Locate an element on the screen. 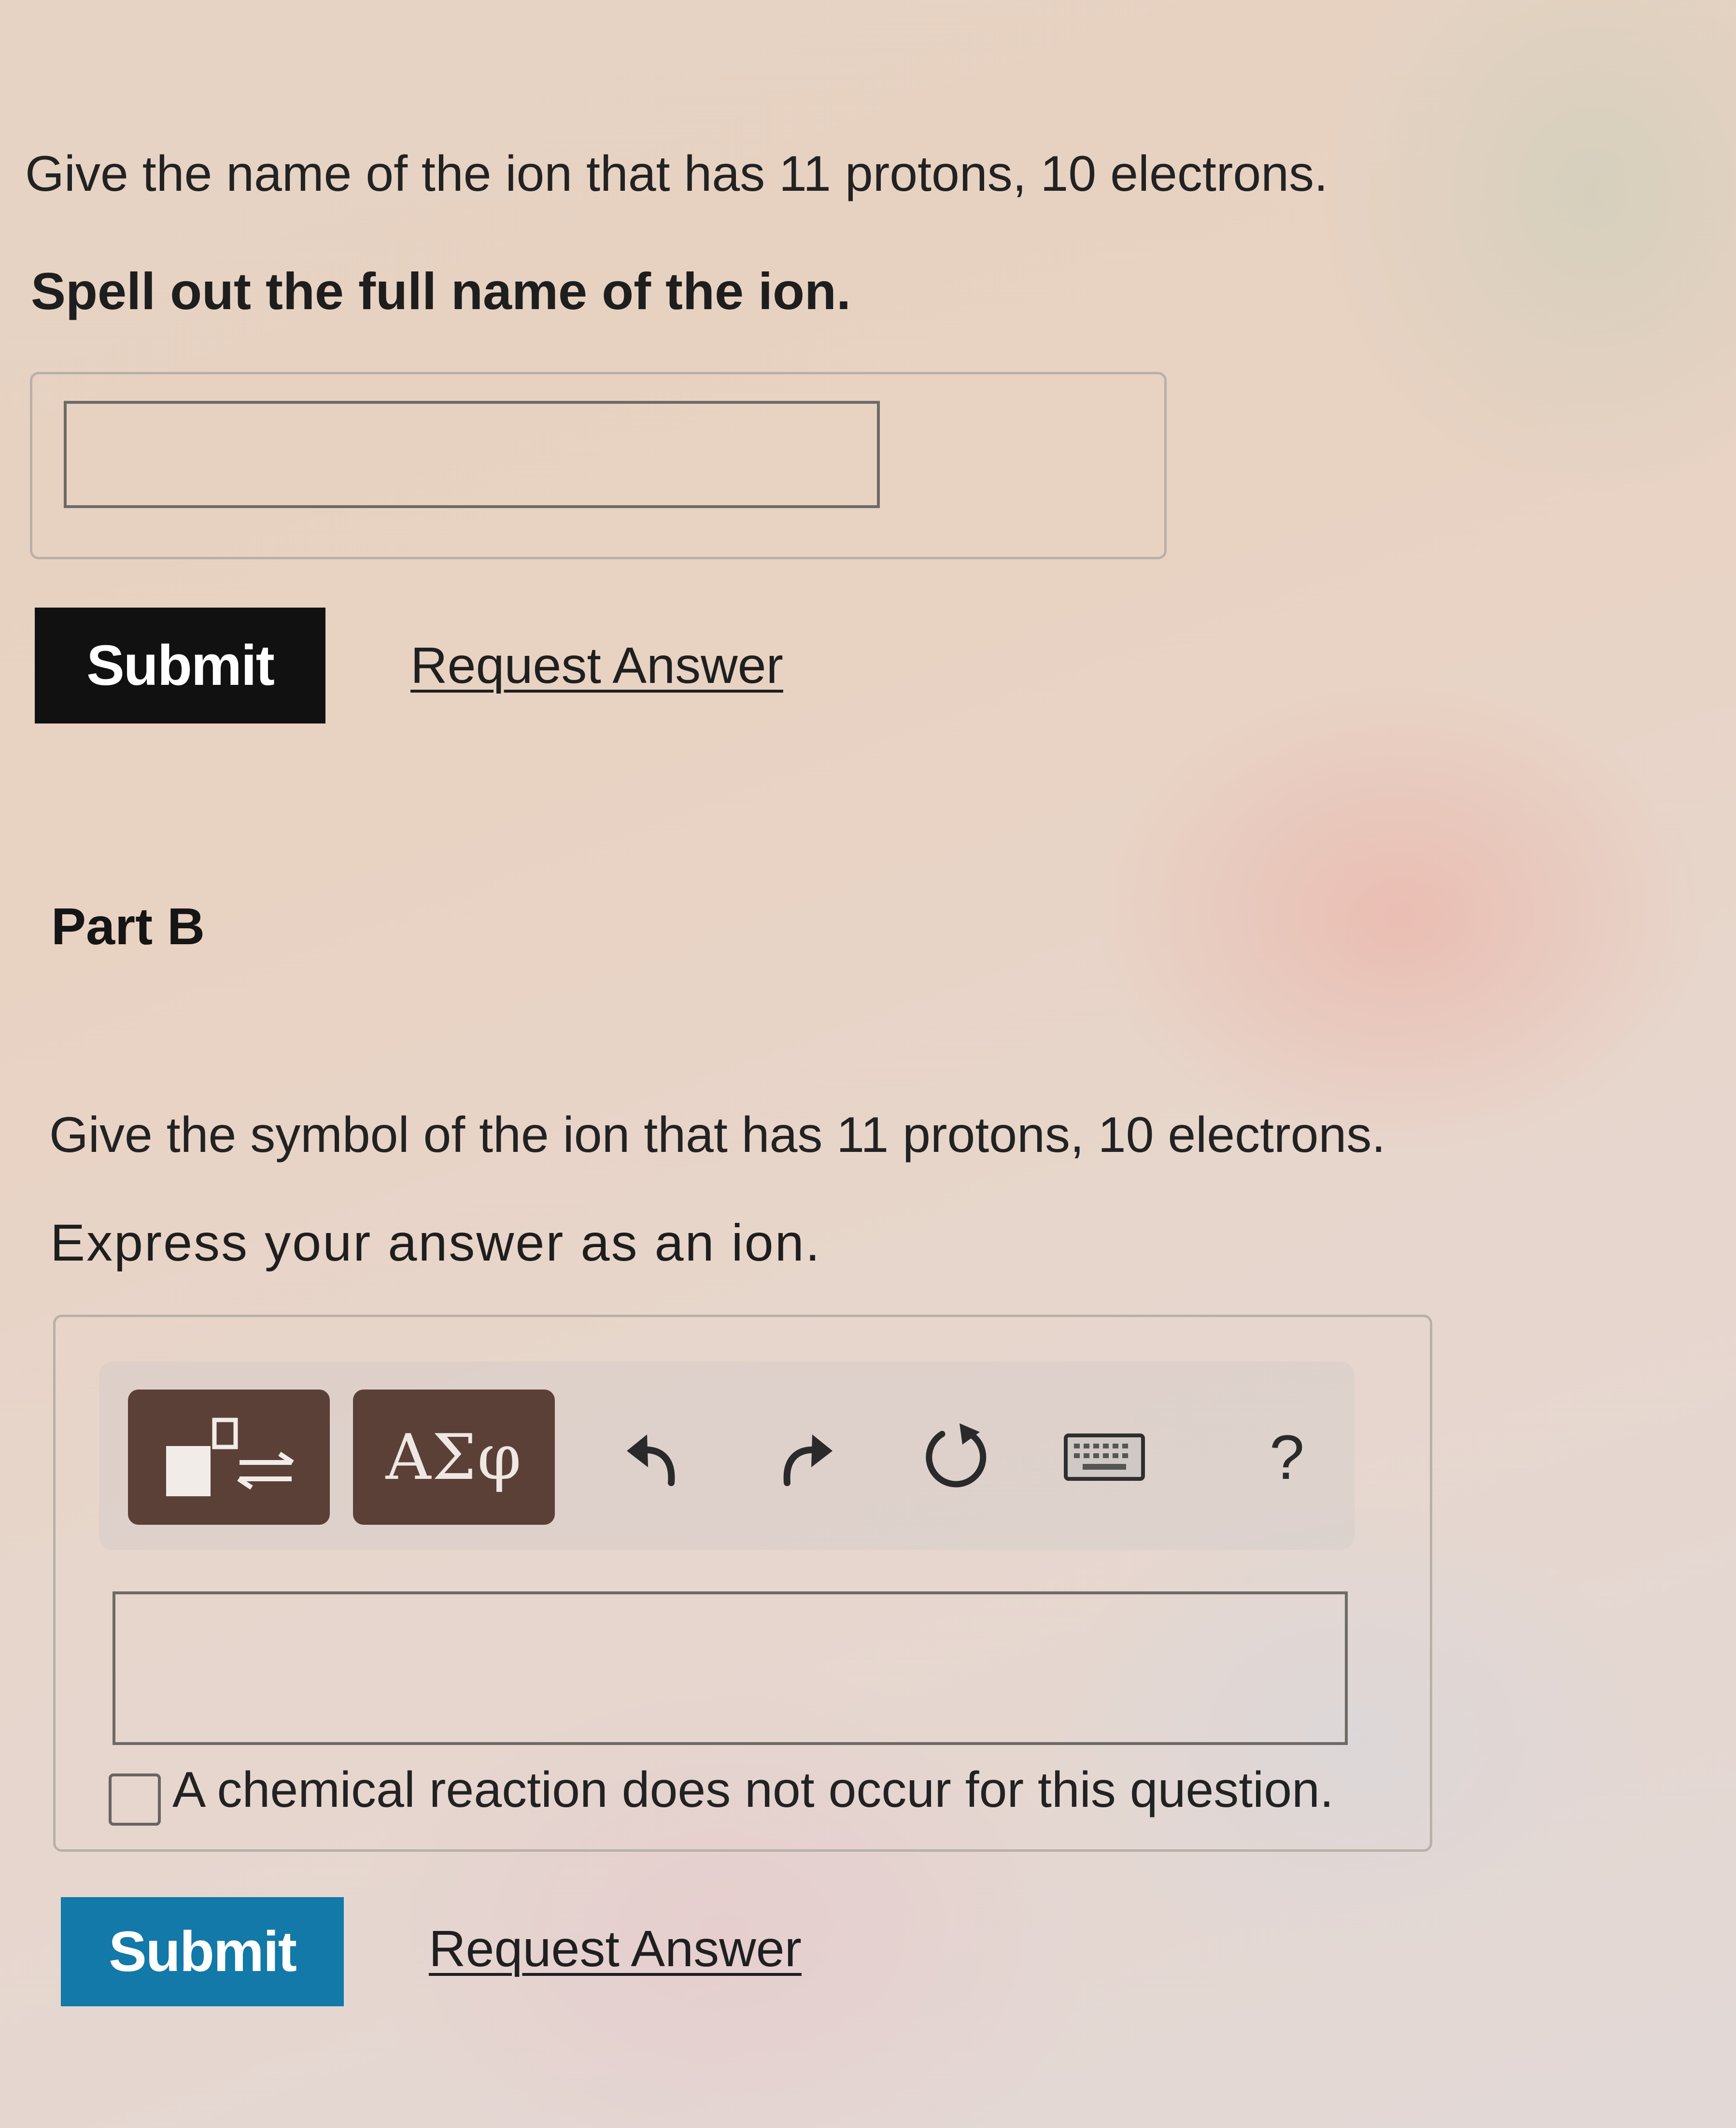 The image size is (1736, 2128). help-button: ? is located at coordinates (1287, 1457).